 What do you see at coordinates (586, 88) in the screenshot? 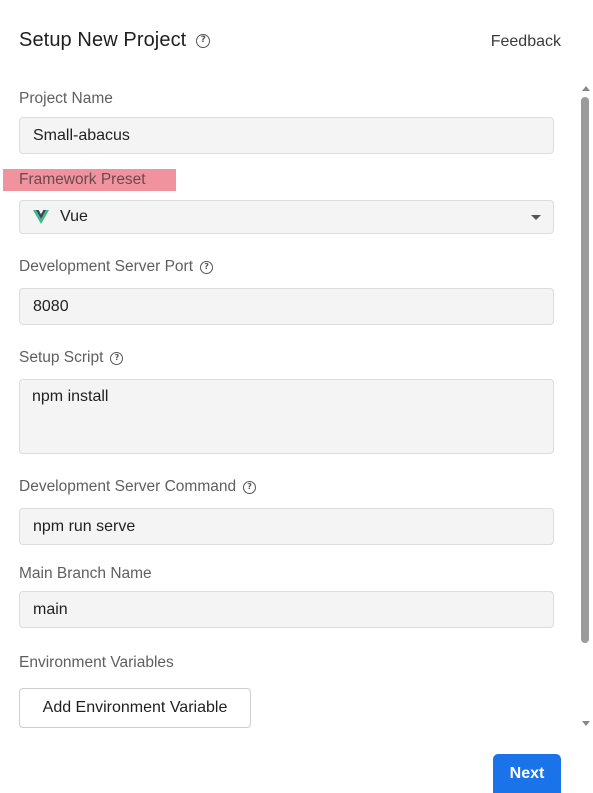
I see `scroll-up-arrow-icon` at bounding box center [586, 88].